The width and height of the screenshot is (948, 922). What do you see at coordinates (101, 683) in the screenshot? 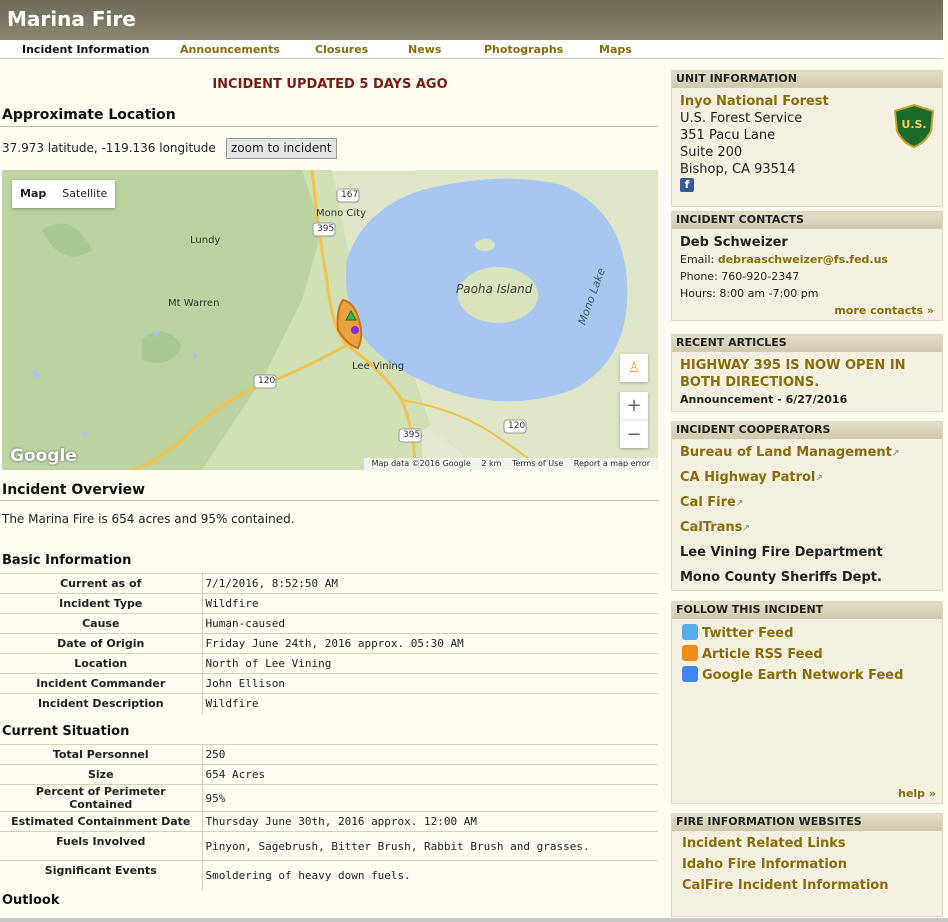
I see `row-label: Incident Commander` at bounding box center [101, 683].